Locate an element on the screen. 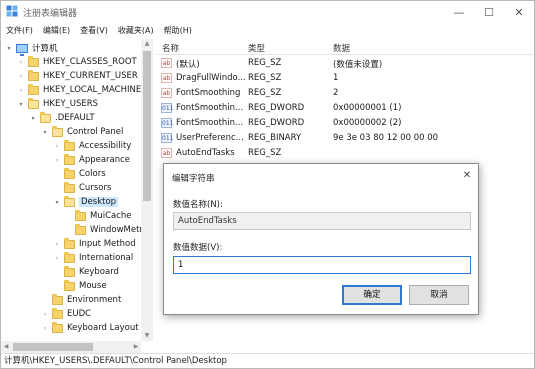 The height and width of the screenshot is (369, 535). value-data: 9e 3e 03 80 12 00 00 00 is located at coordinates (386, 138).